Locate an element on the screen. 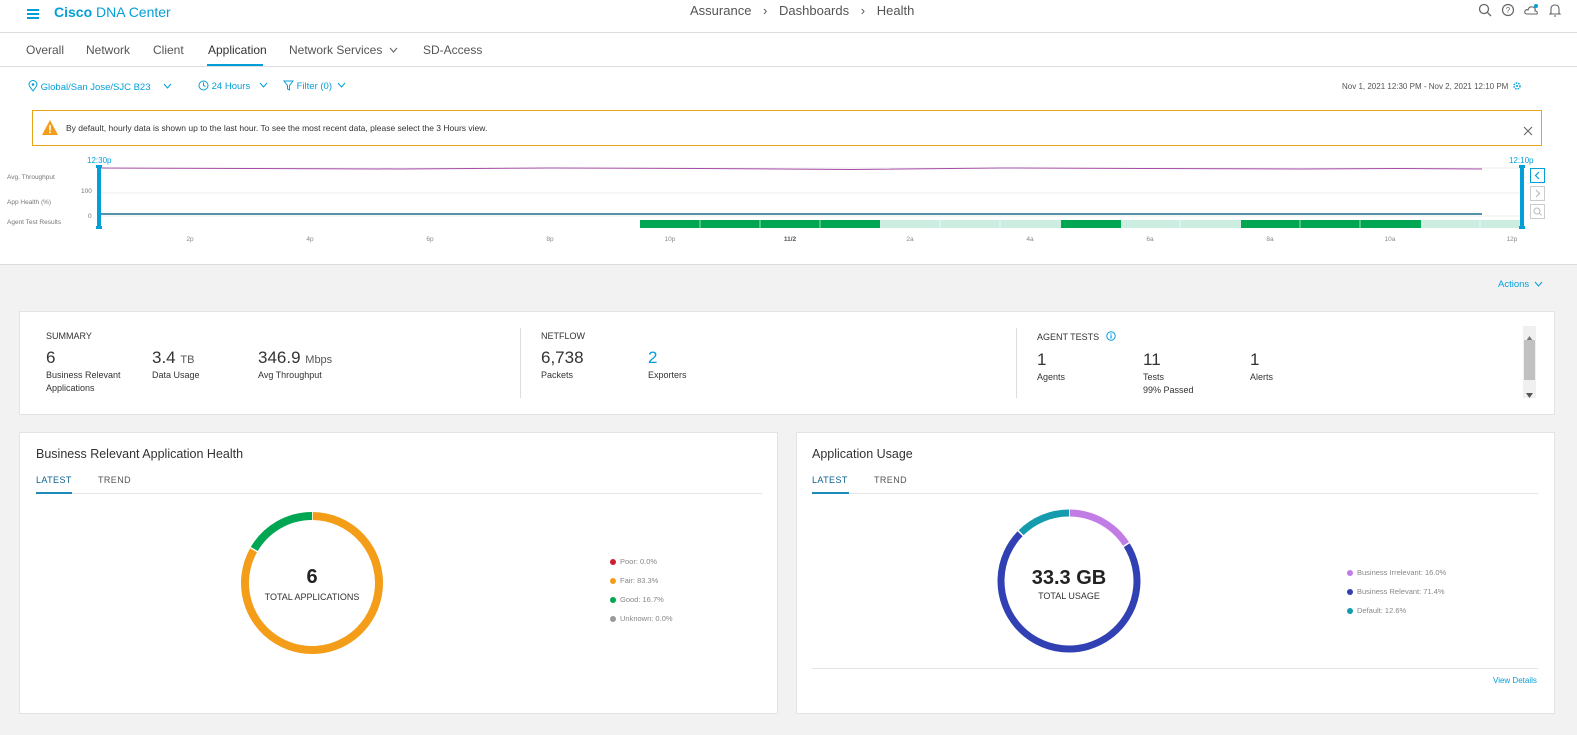 The width and height of the screenshot is (1577, 735). exporters-label: Exporters is located at coordinates (667, 375).